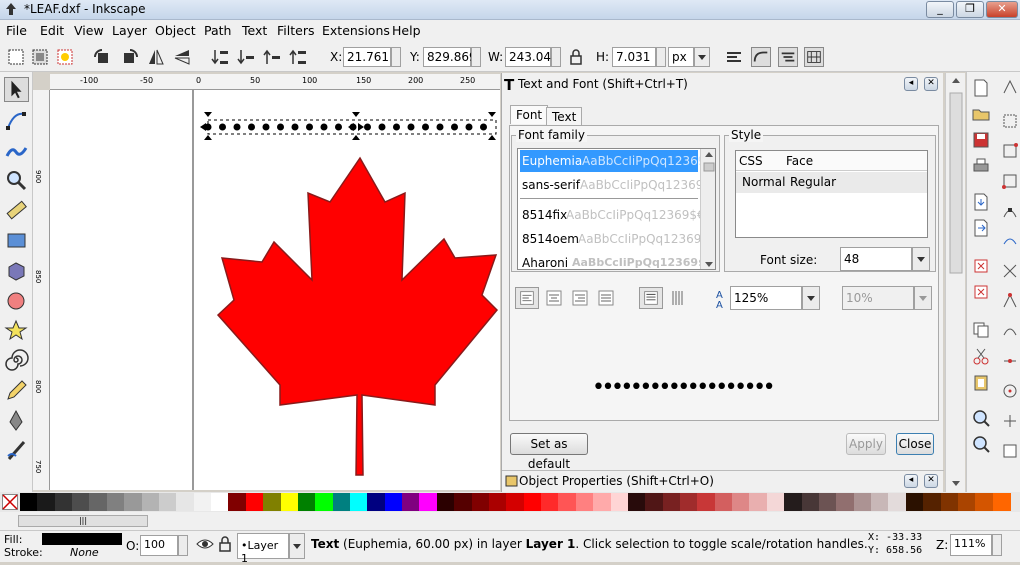 Image resolution: width=1020 pixels, height=565 pixels. Describe the element at coordinates (981, 330) in the screenshot. I see `copy-icon` at that location.